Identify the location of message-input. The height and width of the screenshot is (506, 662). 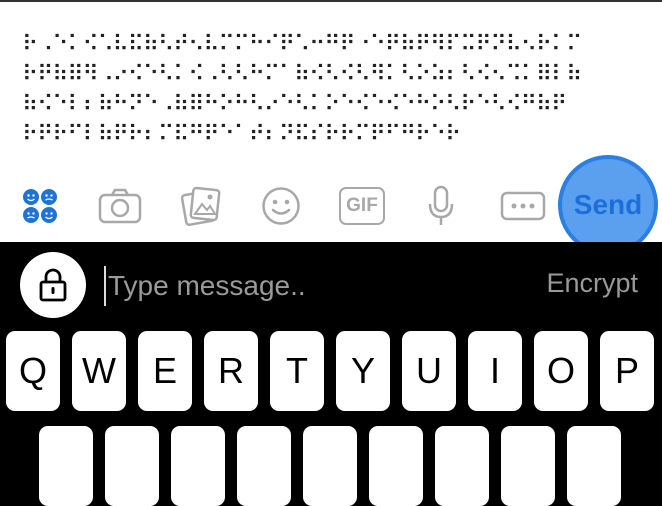
(308, 286).